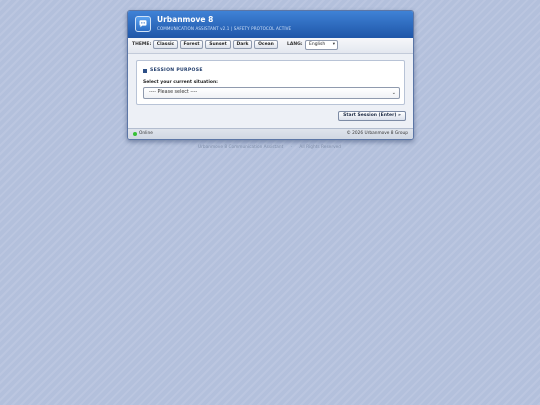 The height and width of the screenshot is (405, 540). What do you see at coordinates (320, 147) in the screenshot?
I see `footer-rights: All Rights Reserved` at bounding box center [320, 147].